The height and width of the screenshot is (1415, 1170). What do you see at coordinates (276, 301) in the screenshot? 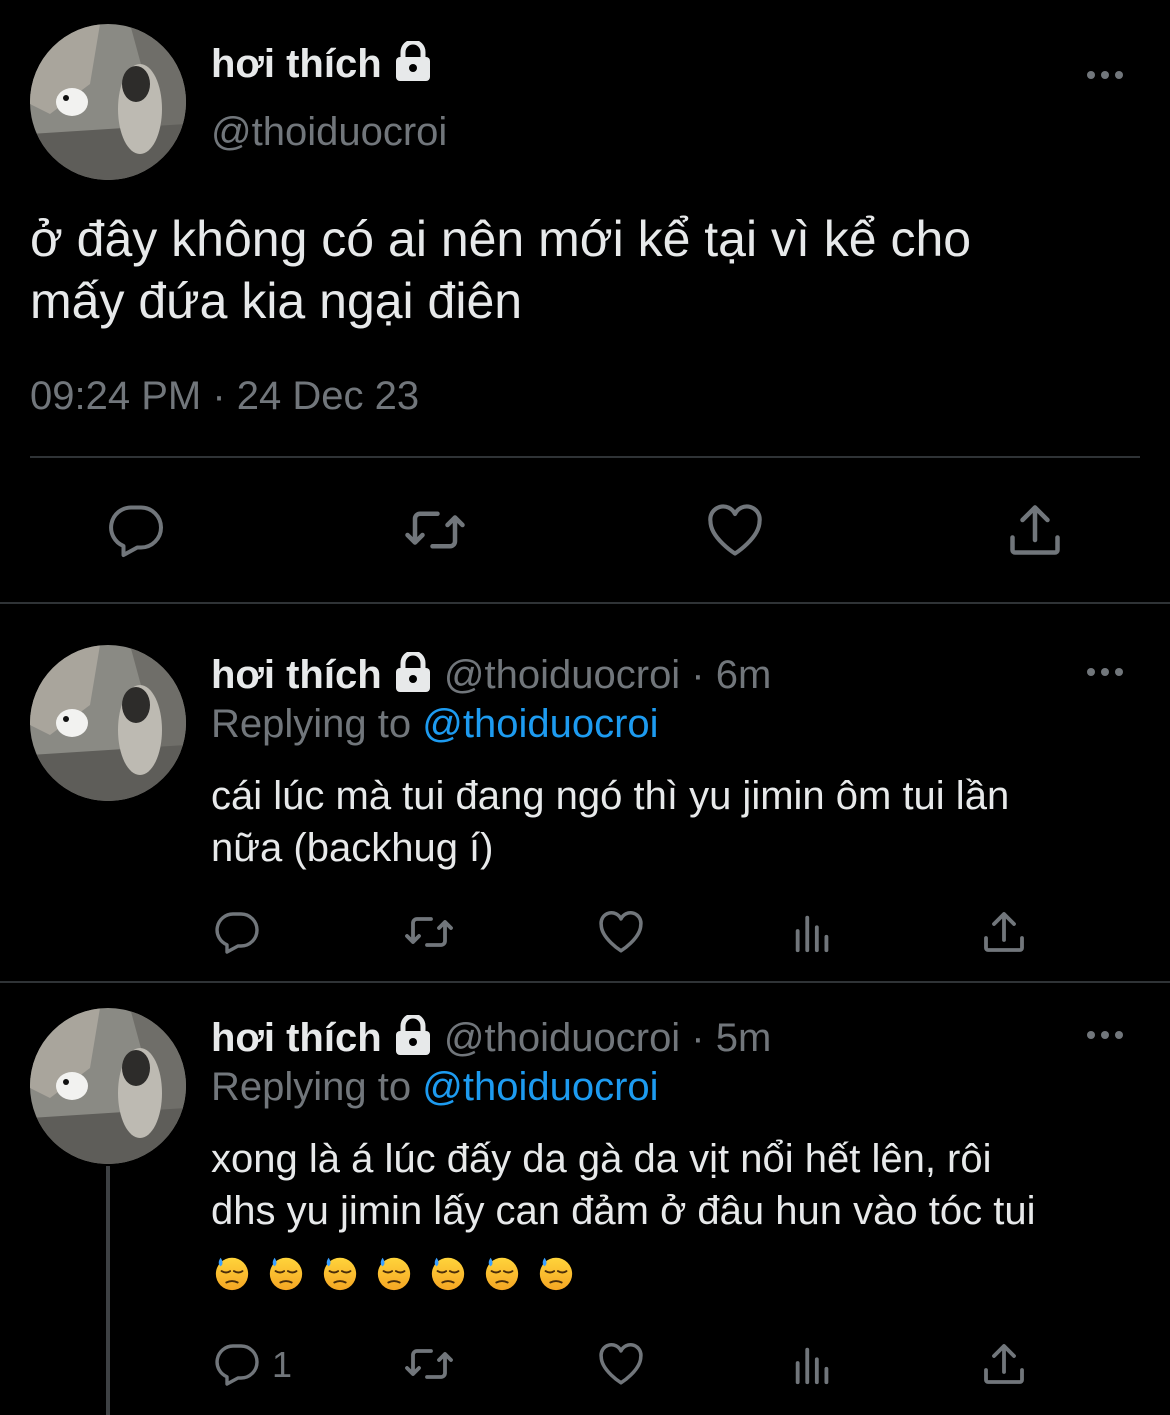
I see `tweet-text-line: mấy đứa kia ngại điên` at bounding box center [276, 301].